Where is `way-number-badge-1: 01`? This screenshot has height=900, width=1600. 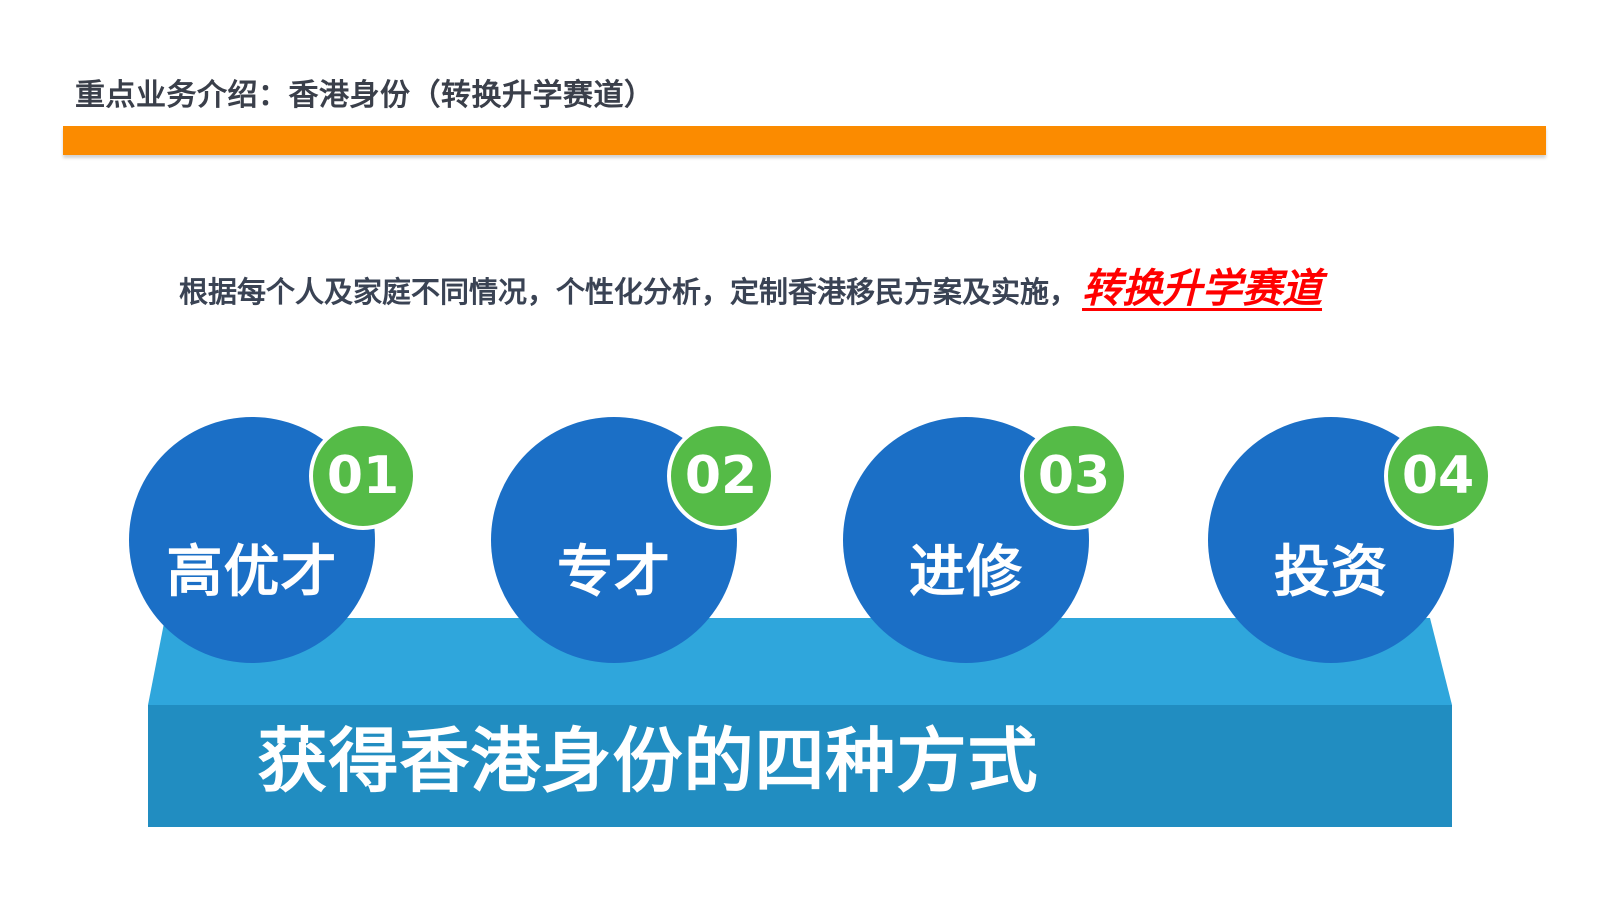
way-number-badge-1: 01 is located at coordinates (363, 476).